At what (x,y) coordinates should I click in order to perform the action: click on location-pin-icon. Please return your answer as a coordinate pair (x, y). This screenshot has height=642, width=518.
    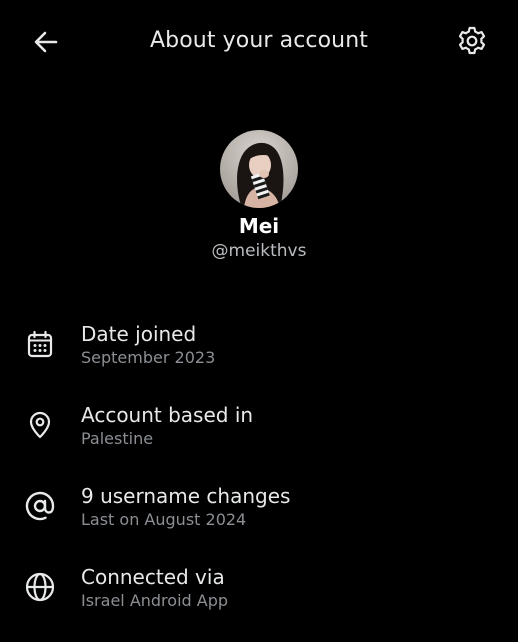
    Looking at the image, I should click on (40, 425).